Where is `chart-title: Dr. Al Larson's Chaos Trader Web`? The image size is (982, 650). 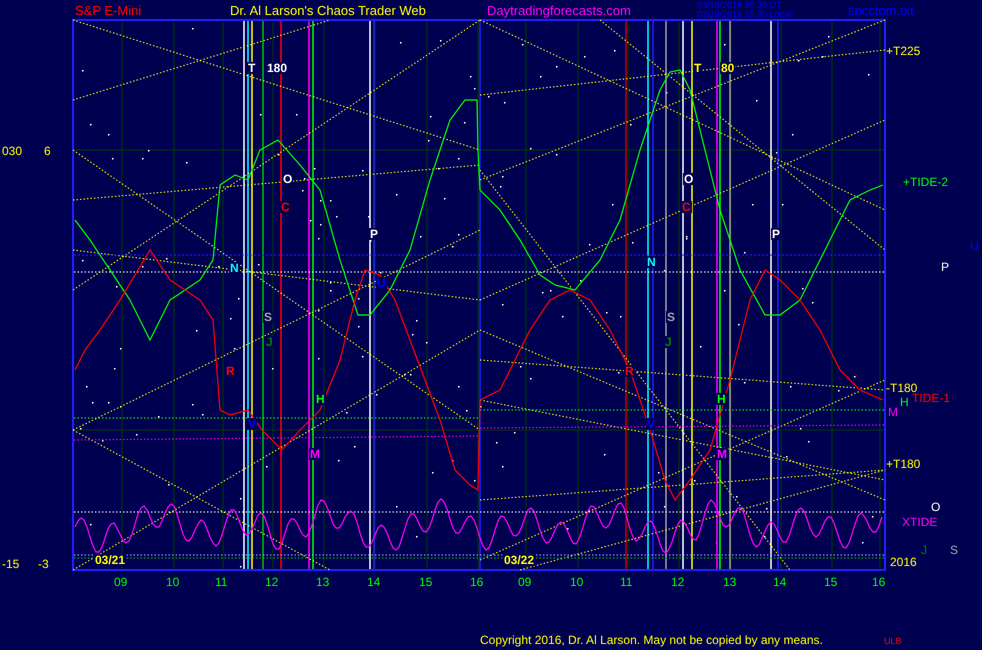 chart-title: Dr. Al Larson's Chaos Trader Web is located at coordinates (328, 10).